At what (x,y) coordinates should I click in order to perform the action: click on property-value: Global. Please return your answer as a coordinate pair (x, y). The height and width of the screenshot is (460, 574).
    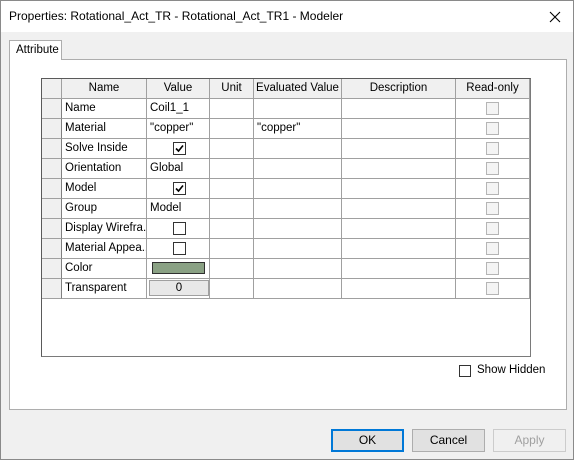
    Looking at the image, I should click on (178, 169).